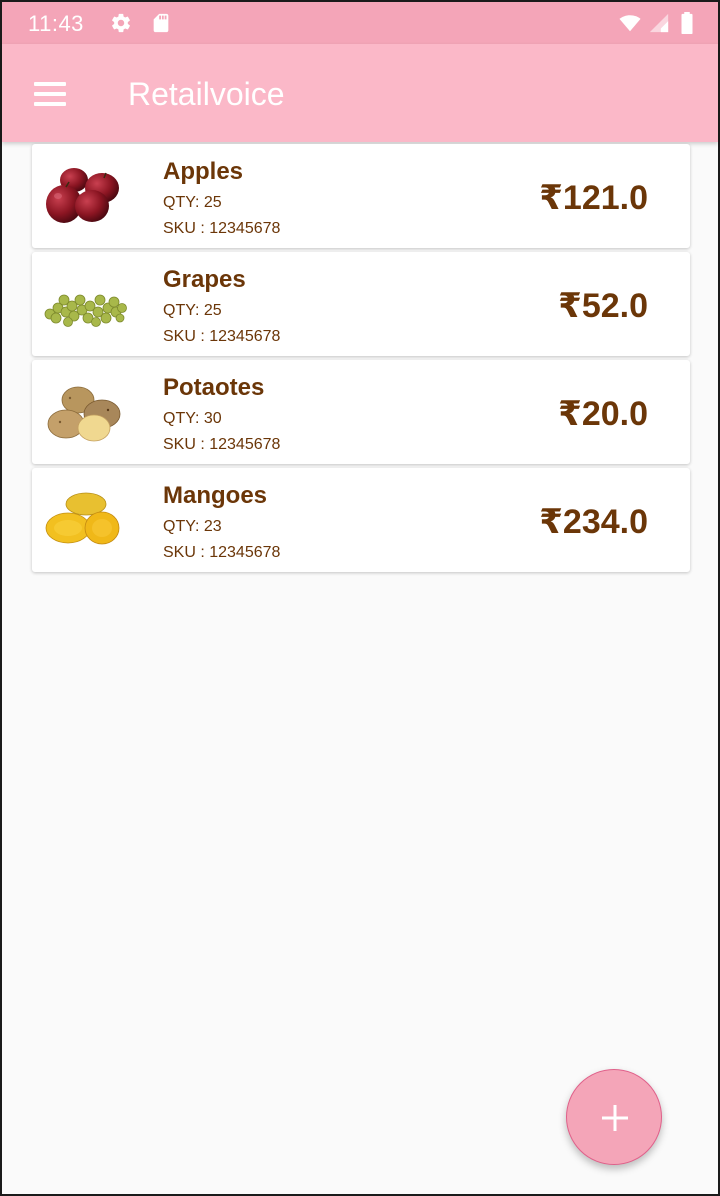 The image size is (720, 1196). What do you see at coordinates (630, 23) in the screenshot?
I see `wifi-icon` at bounding box center [630, 23].